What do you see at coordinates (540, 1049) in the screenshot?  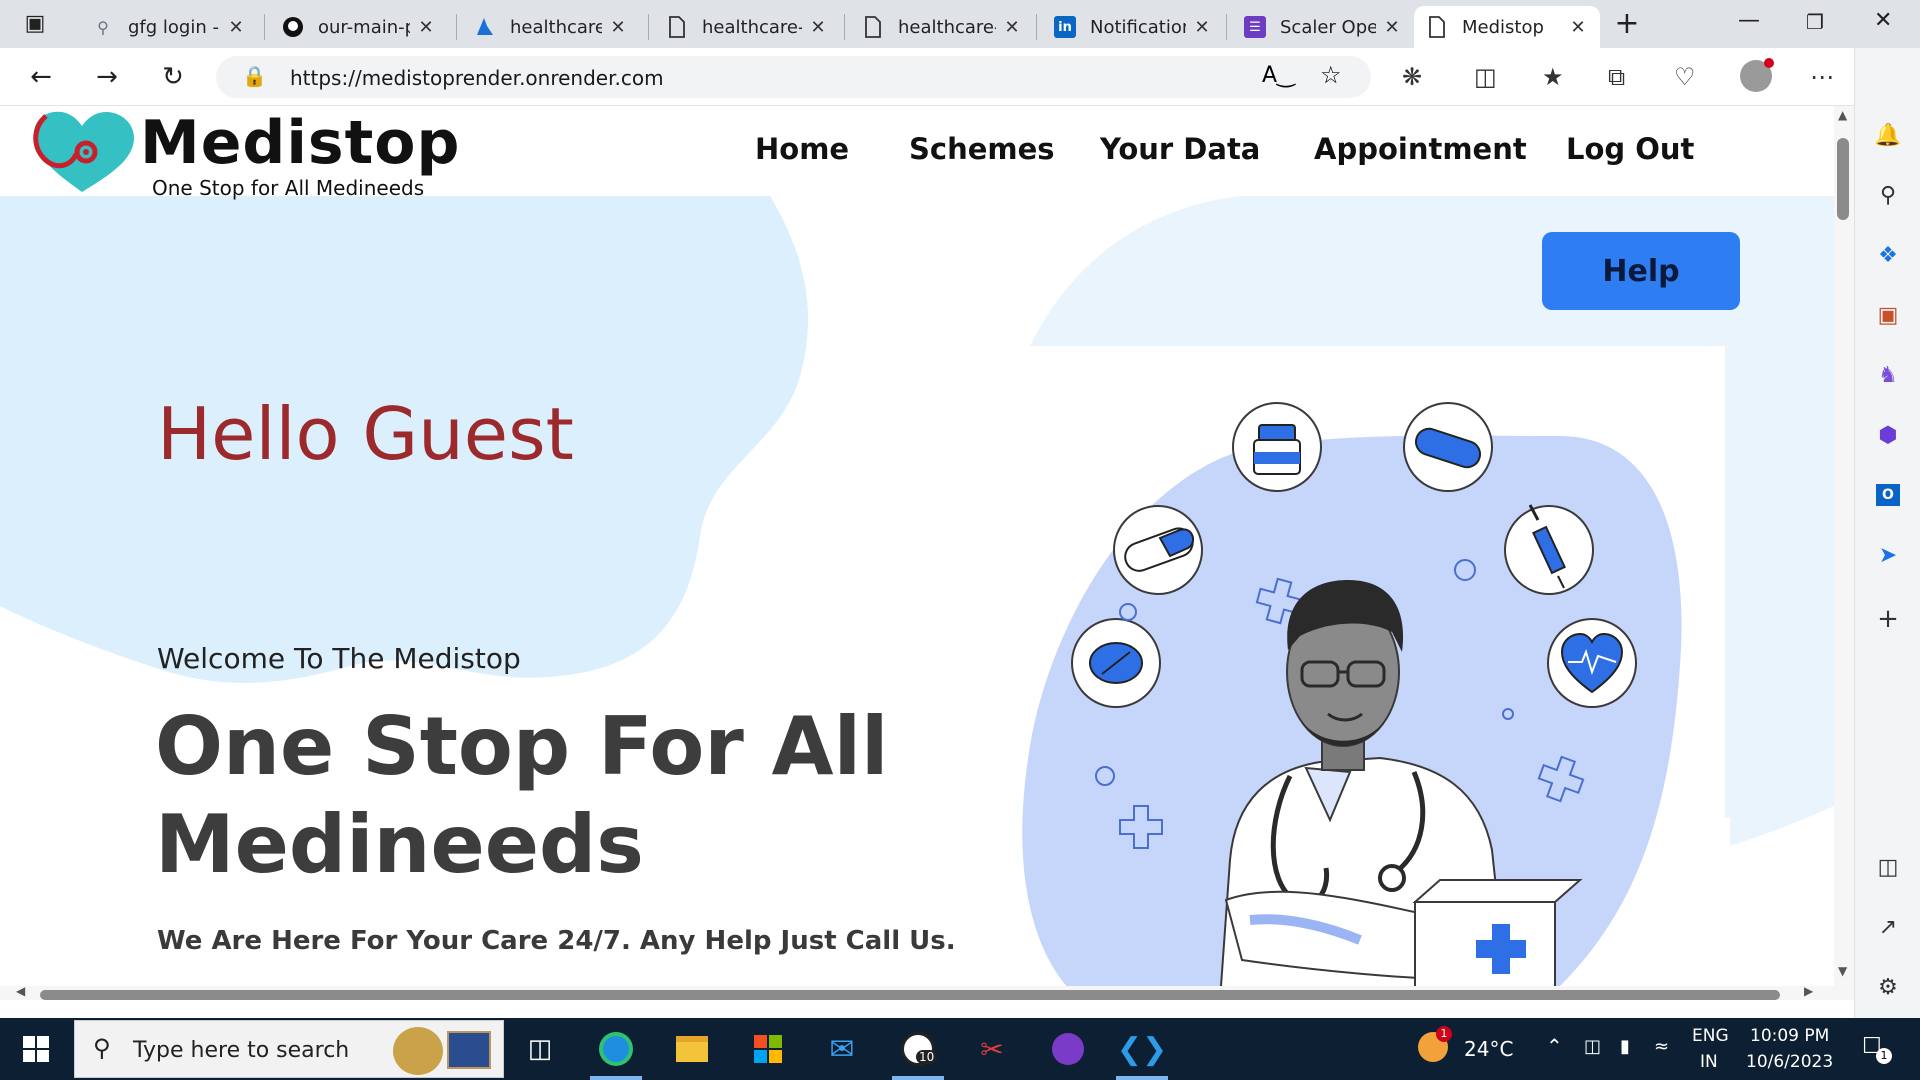 I see `task-view-icon: ◫` at bounding box center [540, 1049].